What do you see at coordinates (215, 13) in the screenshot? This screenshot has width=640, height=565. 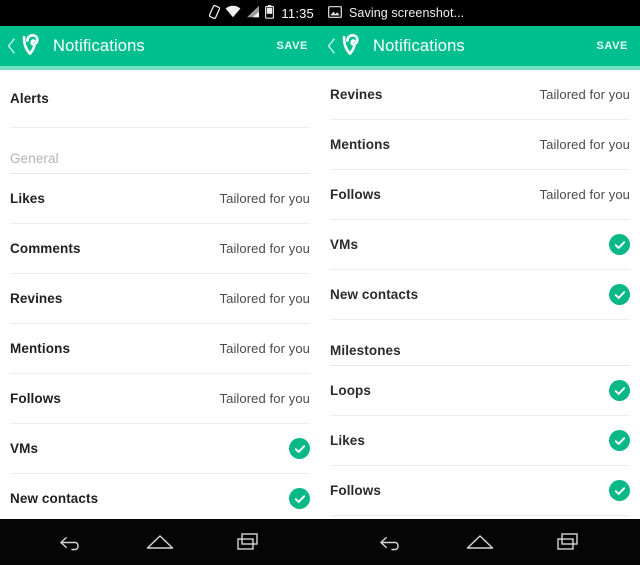 I see `vibrate-icon` at bounding box center [215, 13].